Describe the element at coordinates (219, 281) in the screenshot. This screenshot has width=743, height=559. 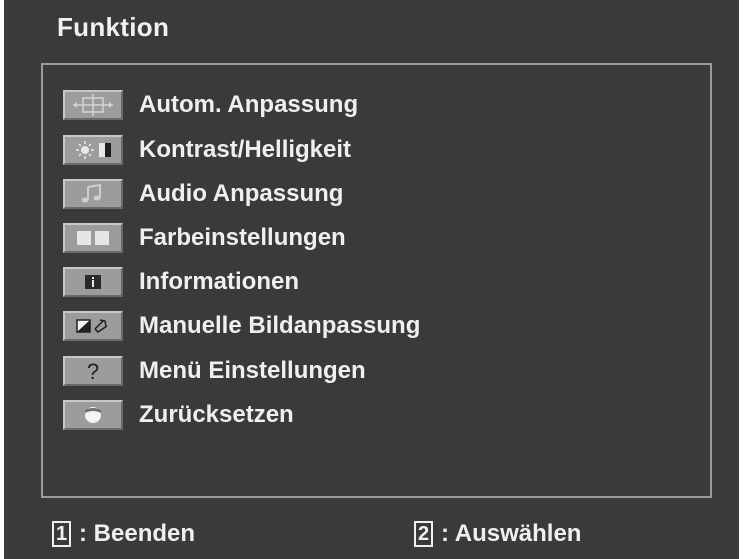
I see `menu-item-label: Informationen` at that location.